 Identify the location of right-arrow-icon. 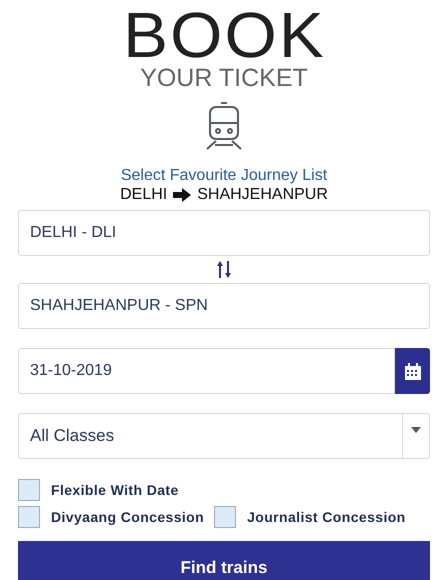
(182, 195).